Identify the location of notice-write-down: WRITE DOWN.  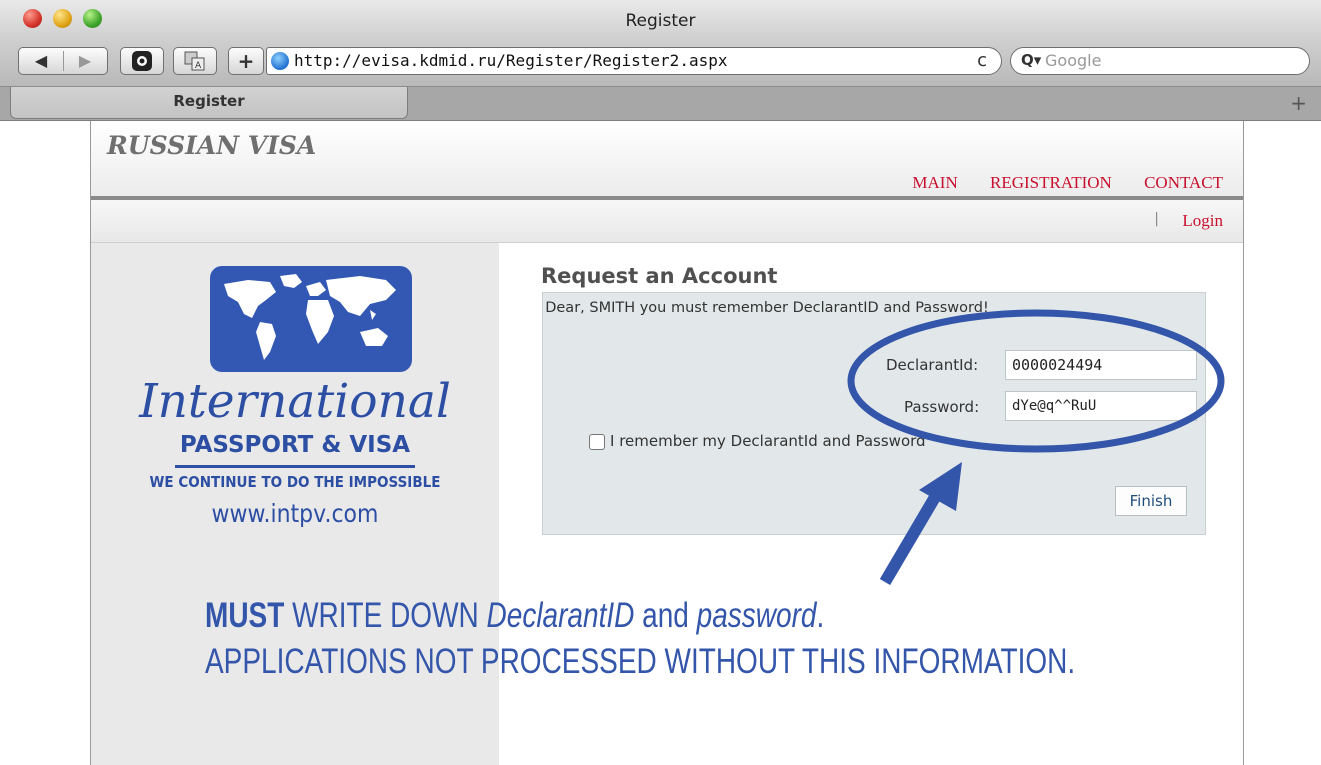
(385, 615).